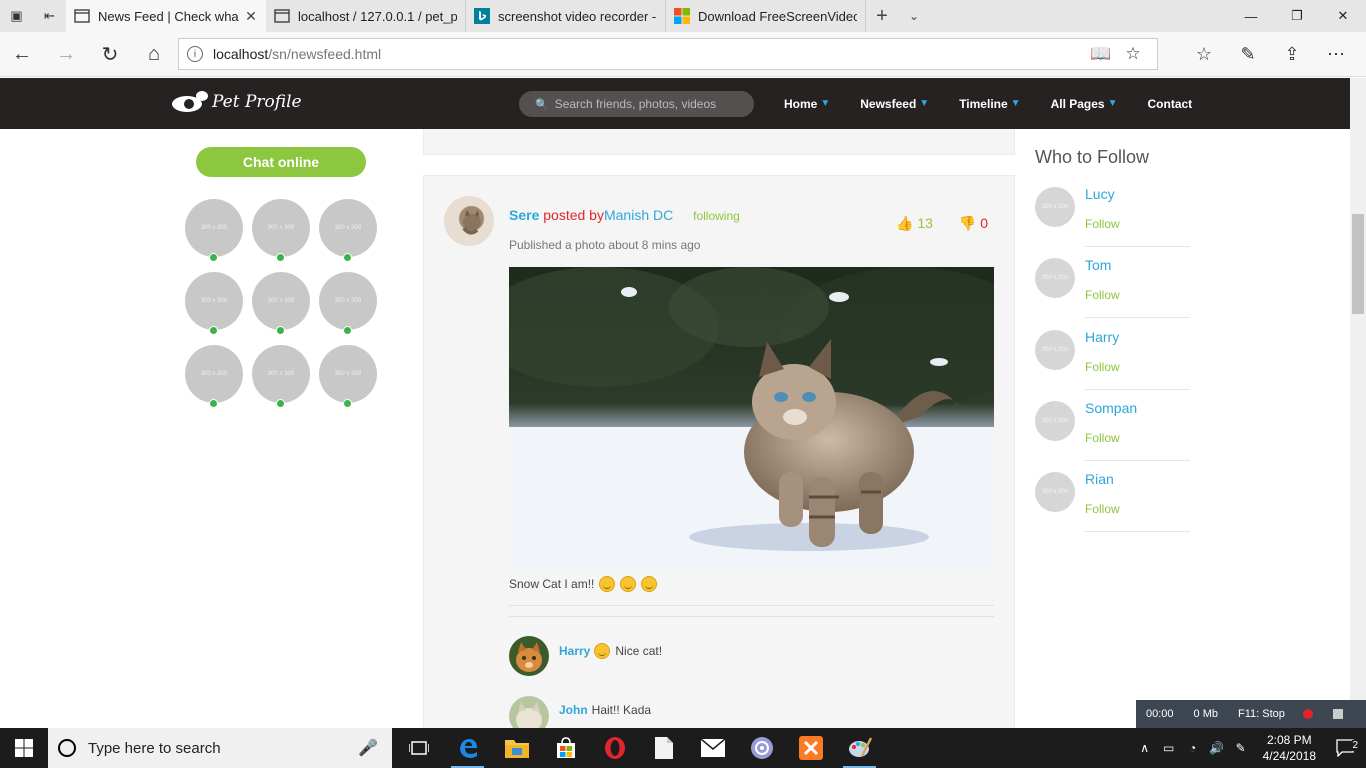 The image size is (1366, 768). Describe the element at coordinates (1307, 714) in the screenshot. I see `record-icon` at that location.